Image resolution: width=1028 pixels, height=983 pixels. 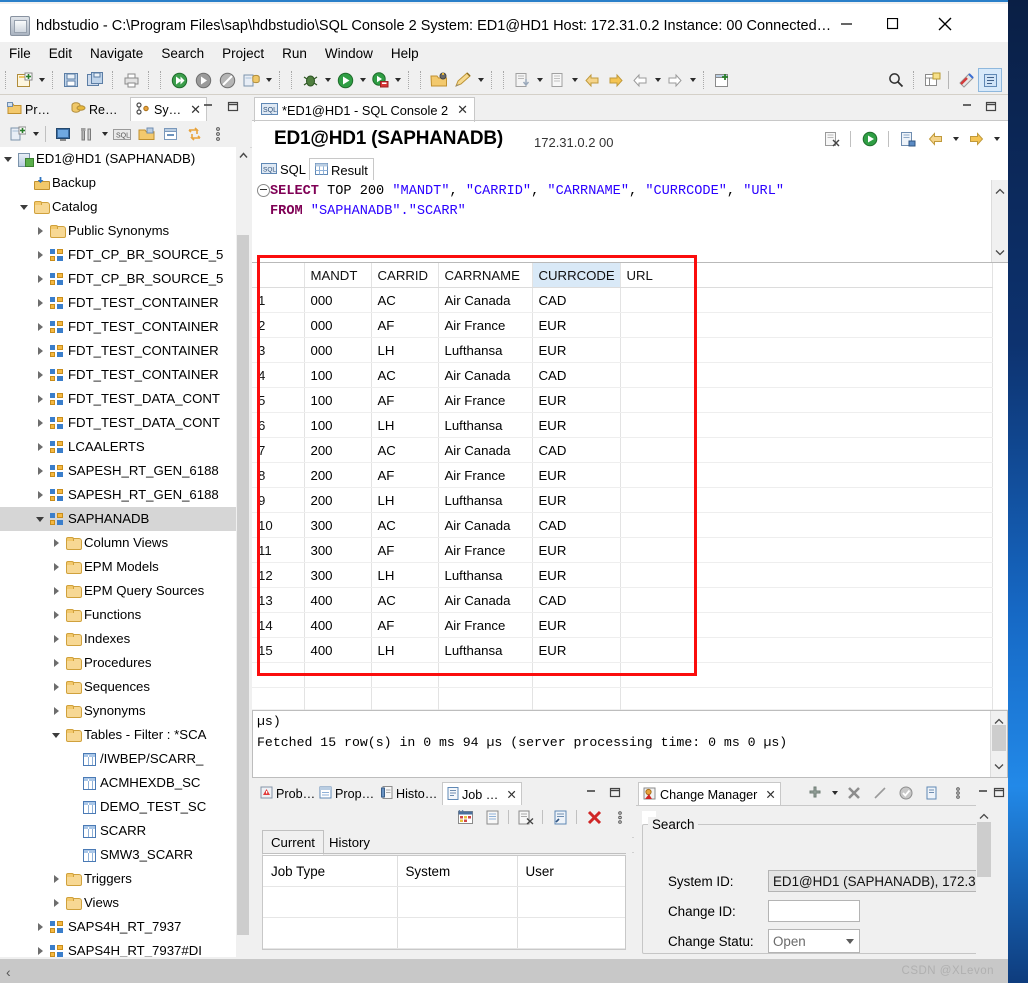 What do you see at coordinates (622, 550) in the screenshot?
I see `table-row: 11 300 AF Air France EUR` at bounding box center [622, 550].